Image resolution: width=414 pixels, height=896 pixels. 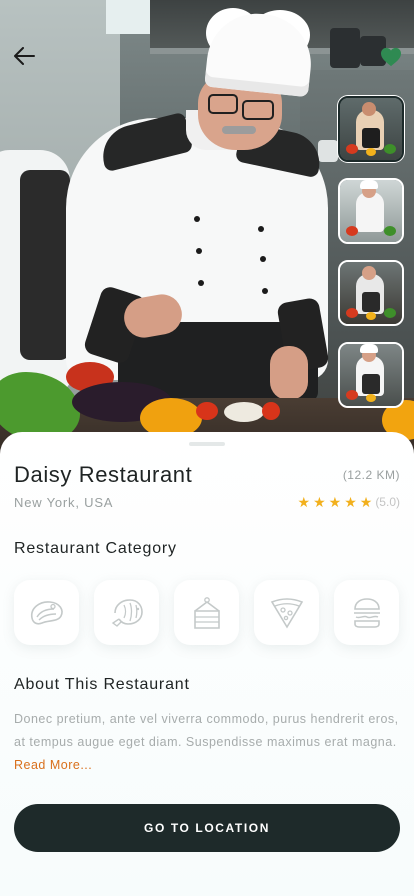 What do you see at coordinates (64, 502) in the screenshot?
I see `restaurant-location: New York, USA` at bounding box center [64, 502].